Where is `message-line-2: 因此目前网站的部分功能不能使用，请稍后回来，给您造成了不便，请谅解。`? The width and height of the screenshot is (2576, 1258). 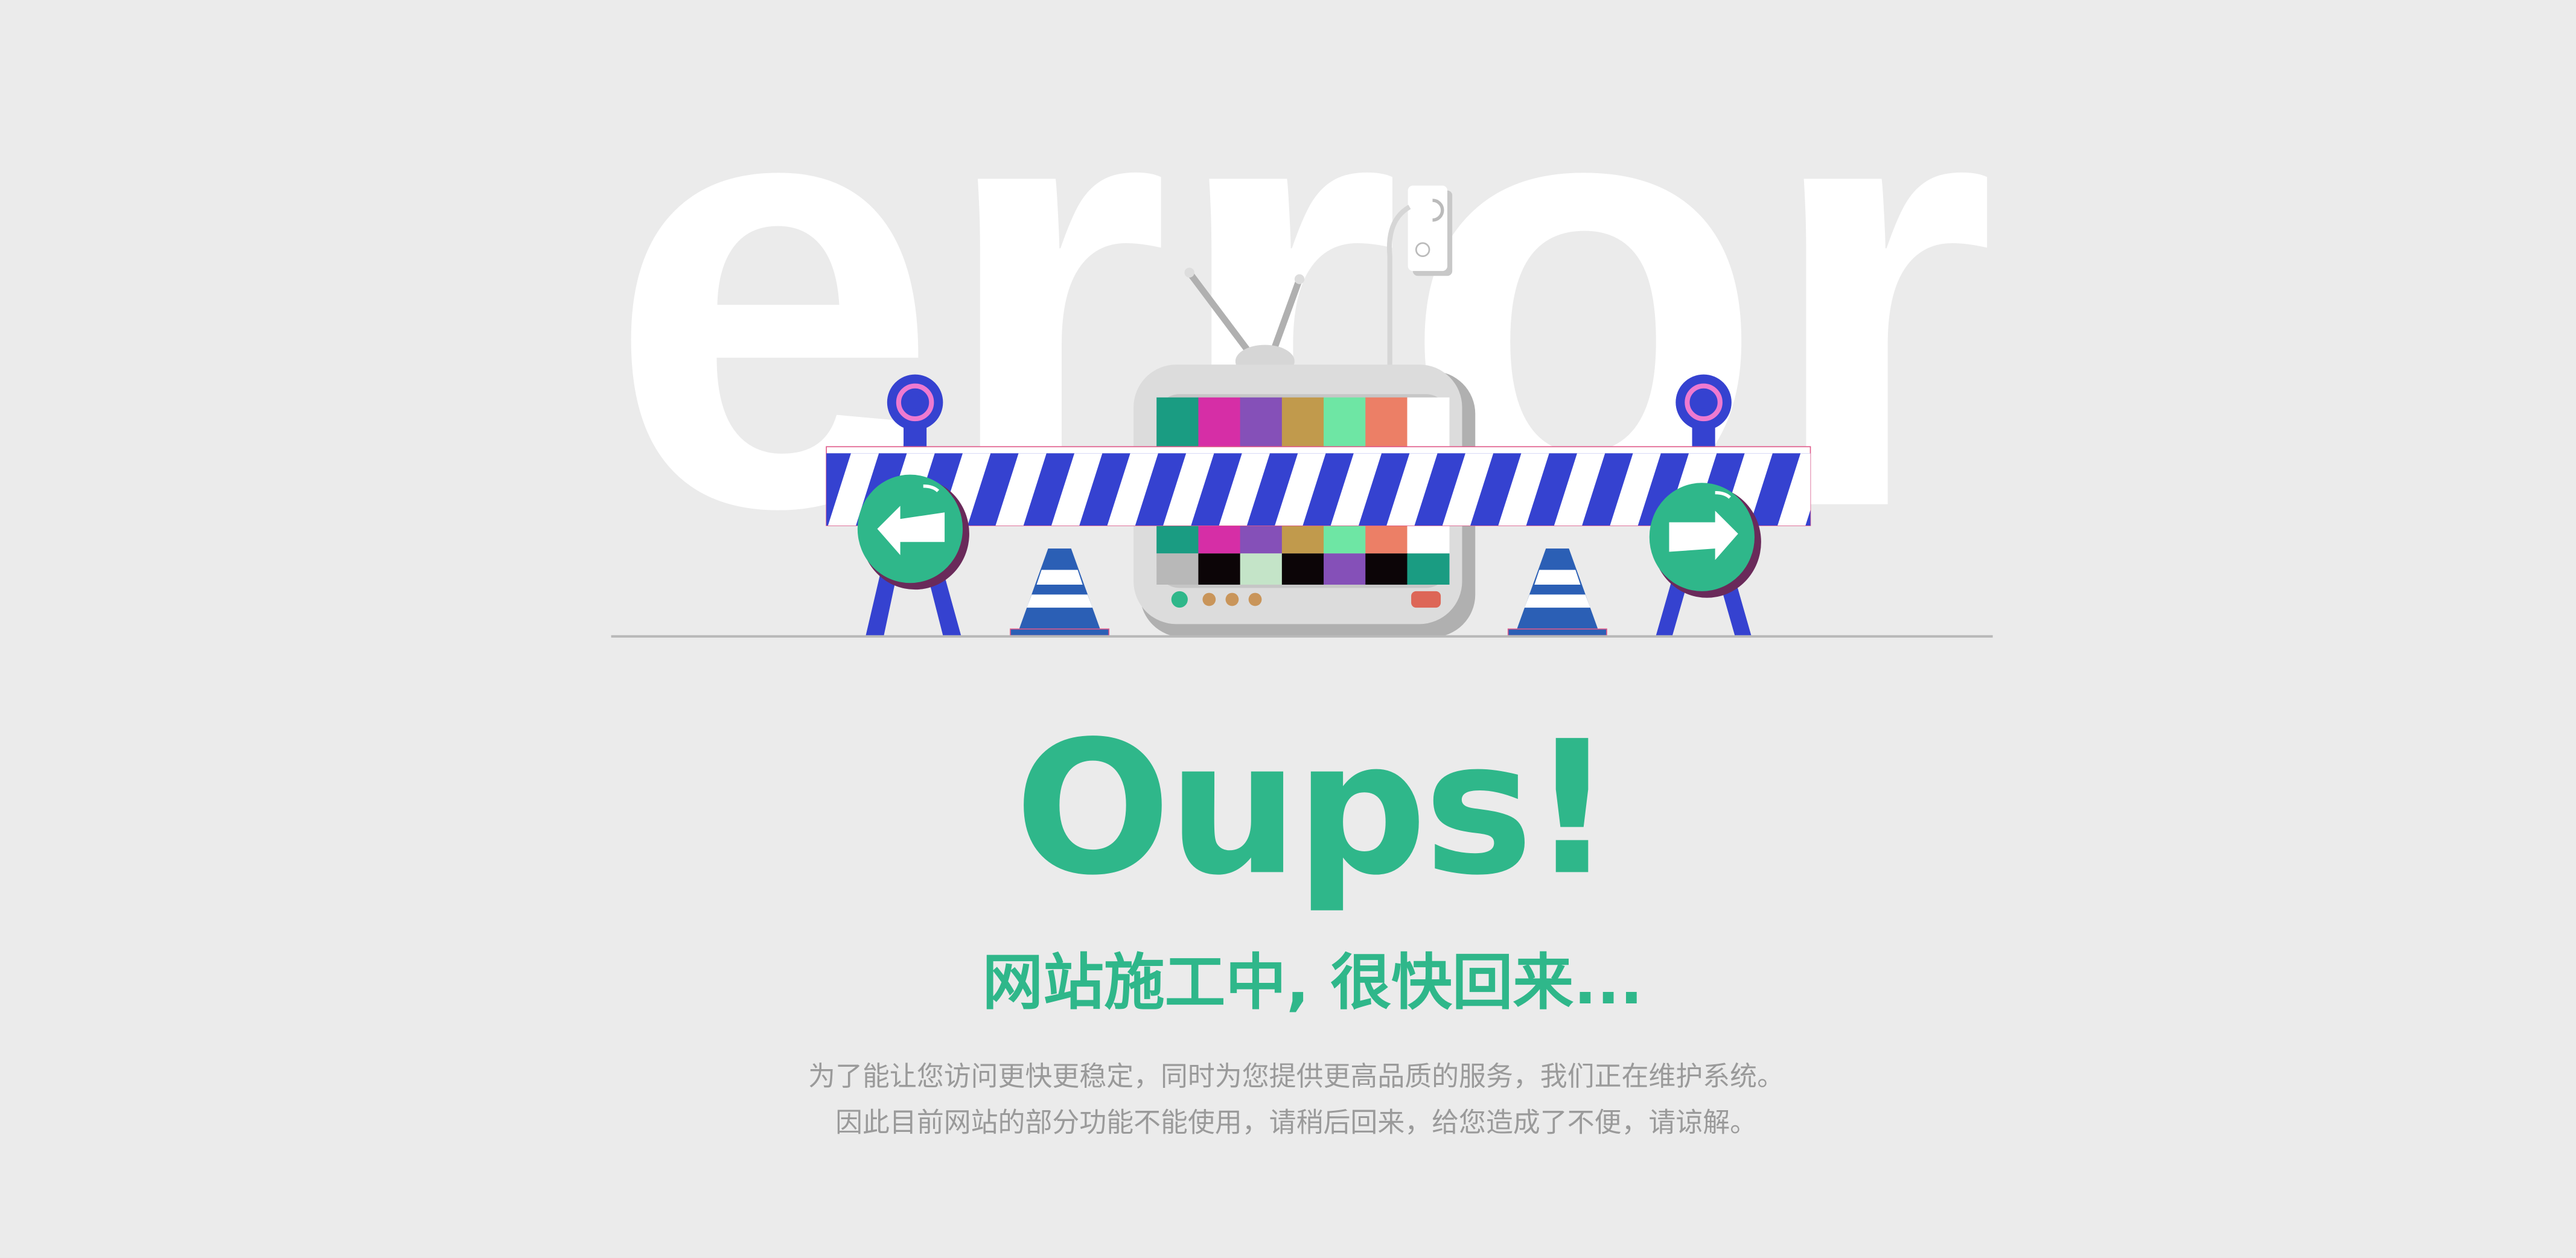 message-line-2: 因此目前网站的部分功能不能使用，请稍后回来，给您造成了不便，请谅解。 is located at coordinates (1296, 1123).